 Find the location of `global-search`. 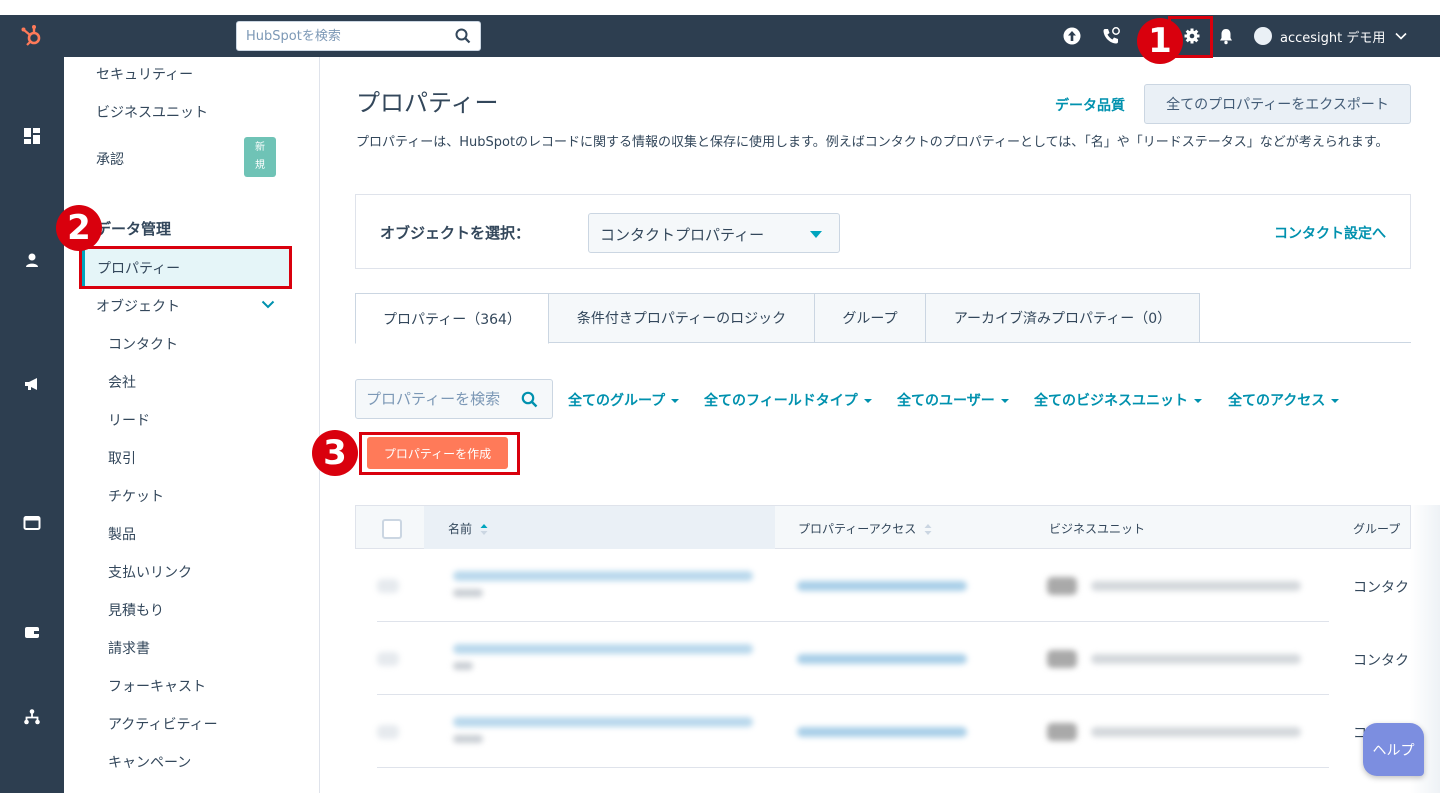

global-search is located at coordinates (358, 36).